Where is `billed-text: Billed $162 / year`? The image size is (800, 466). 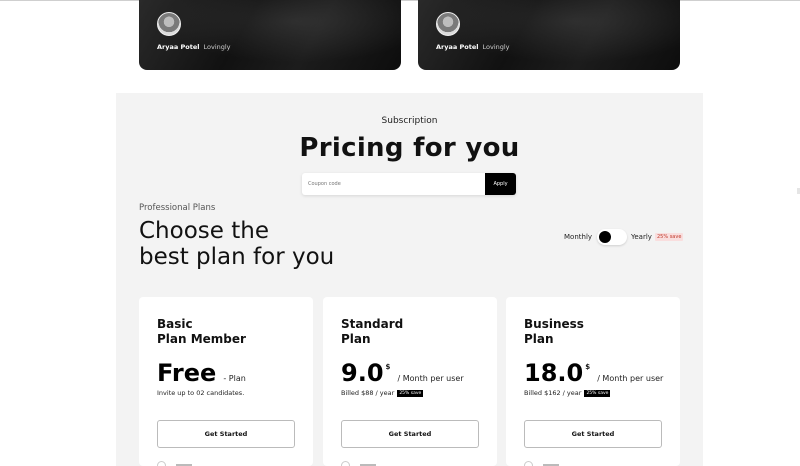 billed-text: Billed $162 / year is located at coordinates (553, 393).